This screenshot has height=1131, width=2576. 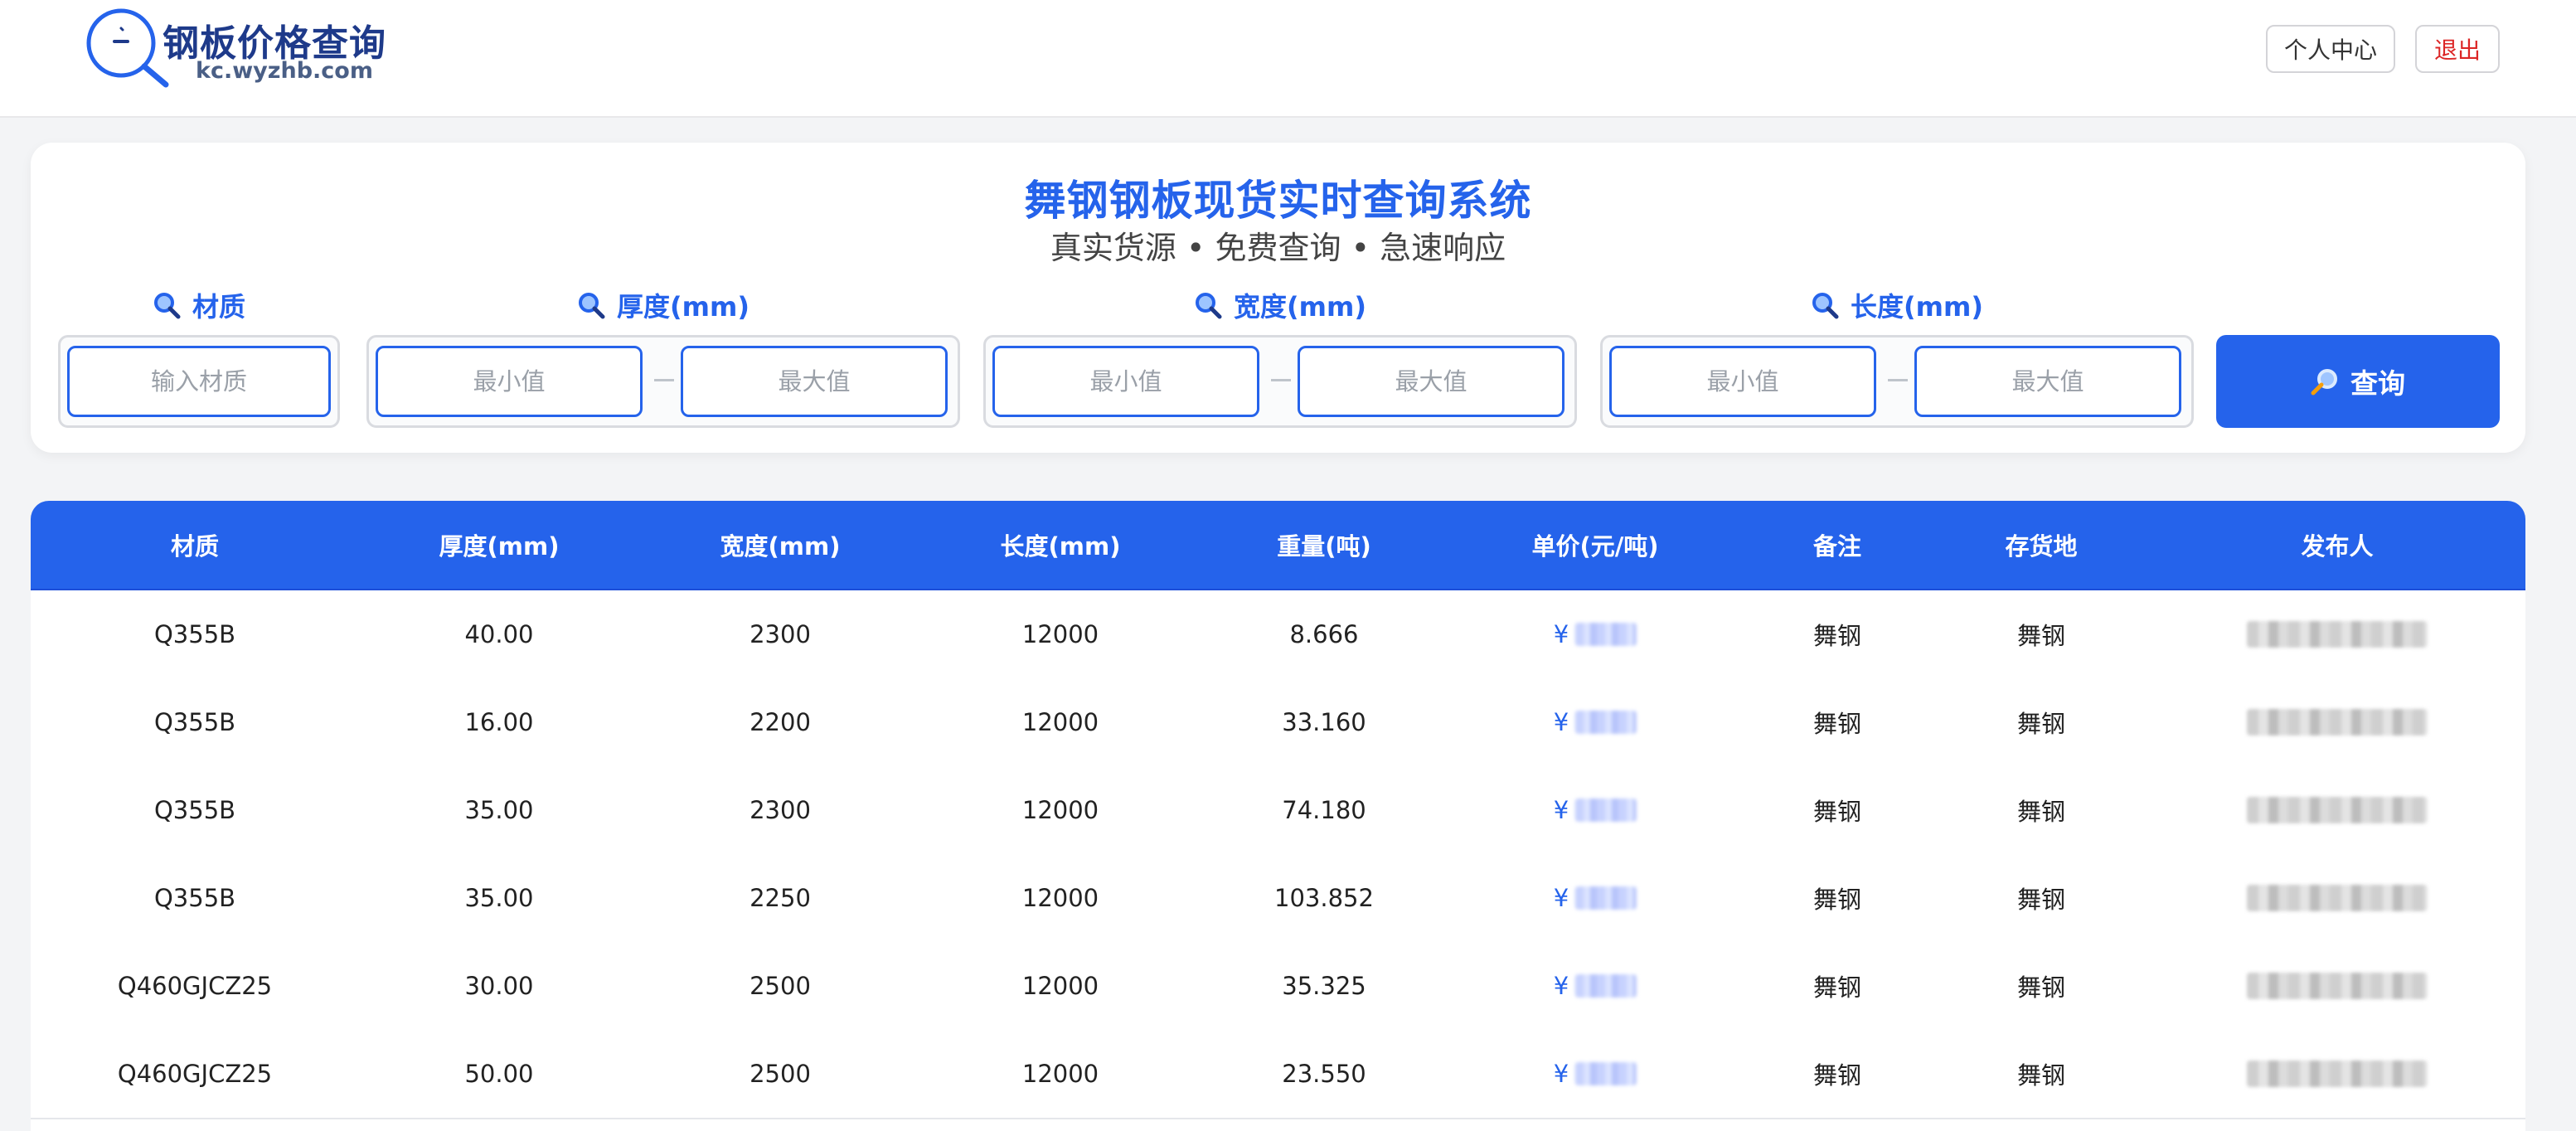 What do you see at coordinates (1324, 545) in the screenshot?
I see `column-header-weight: 重量(吨)` at bounding box center [1324, 545].